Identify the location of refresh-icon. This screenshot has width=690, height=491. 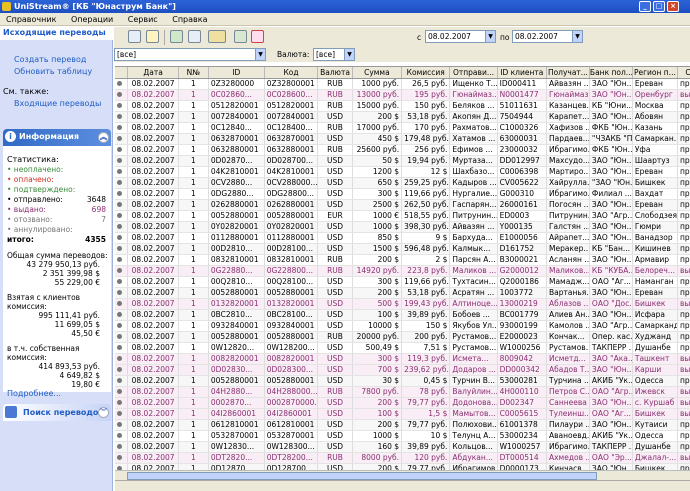
(176, 36).